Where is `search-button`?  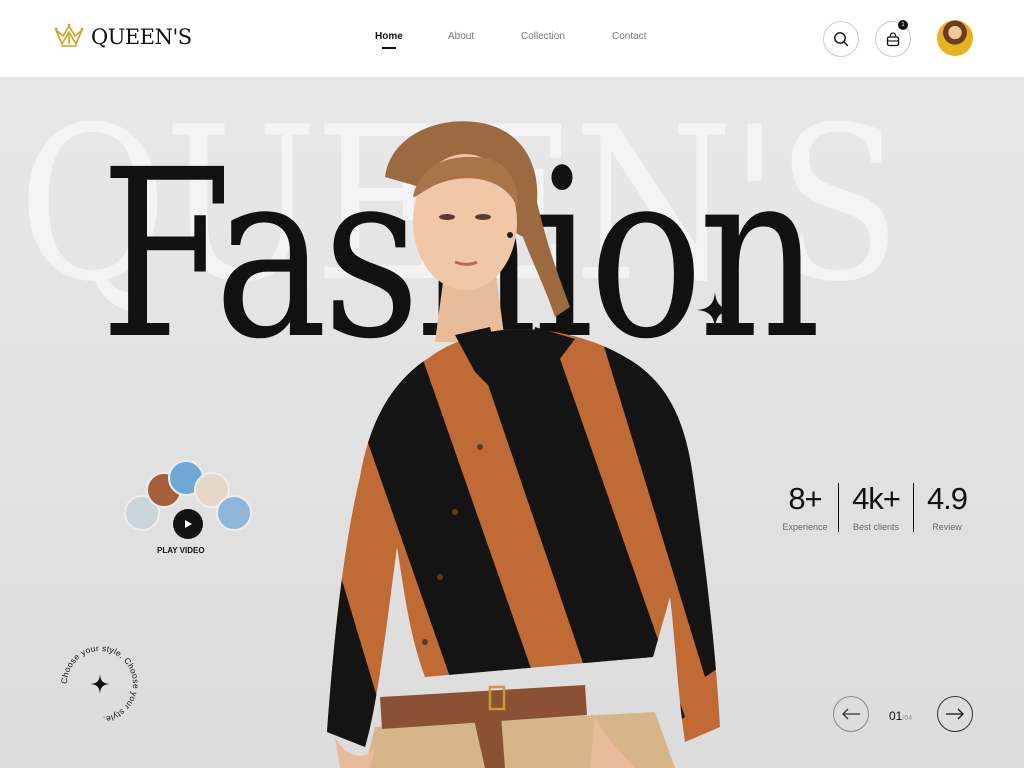 search-button is located at coordinates (841, 39).